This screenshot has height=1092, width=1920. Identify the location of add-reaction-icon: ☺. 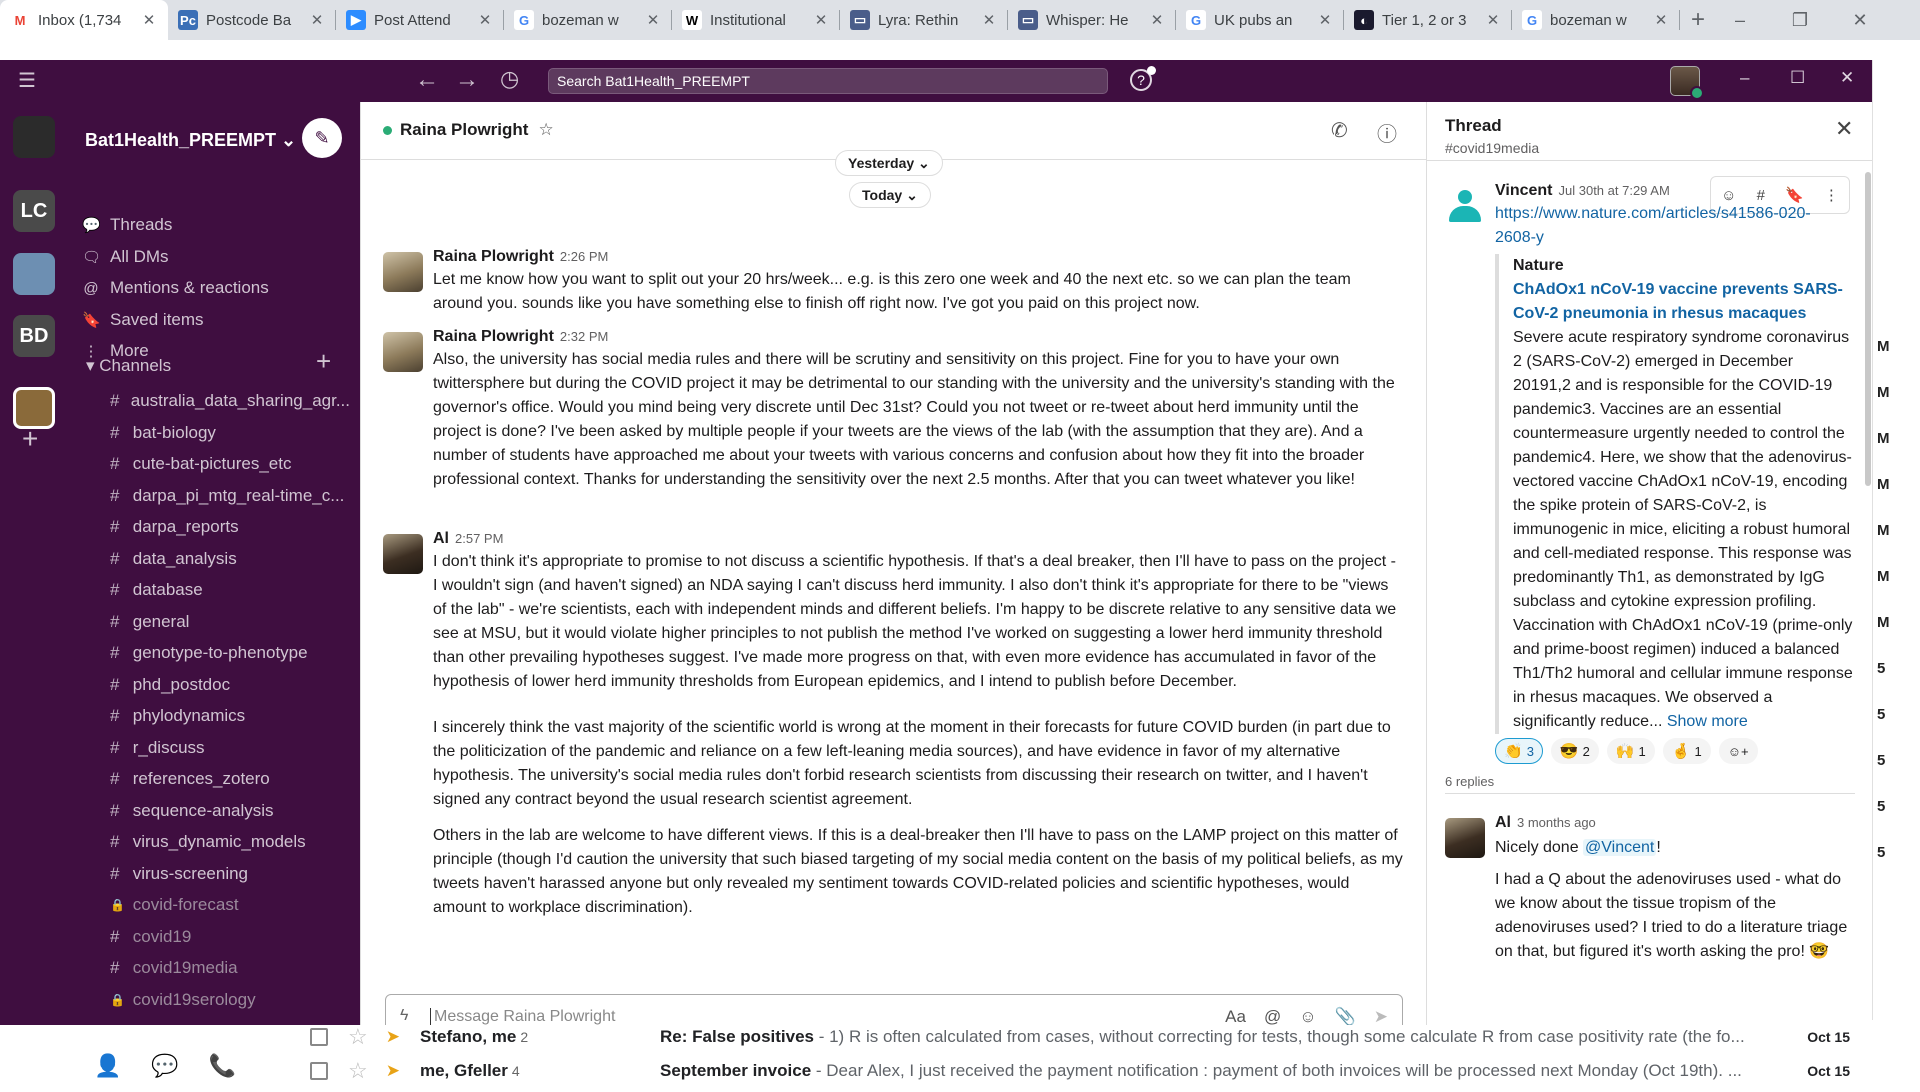
(1728, 195).